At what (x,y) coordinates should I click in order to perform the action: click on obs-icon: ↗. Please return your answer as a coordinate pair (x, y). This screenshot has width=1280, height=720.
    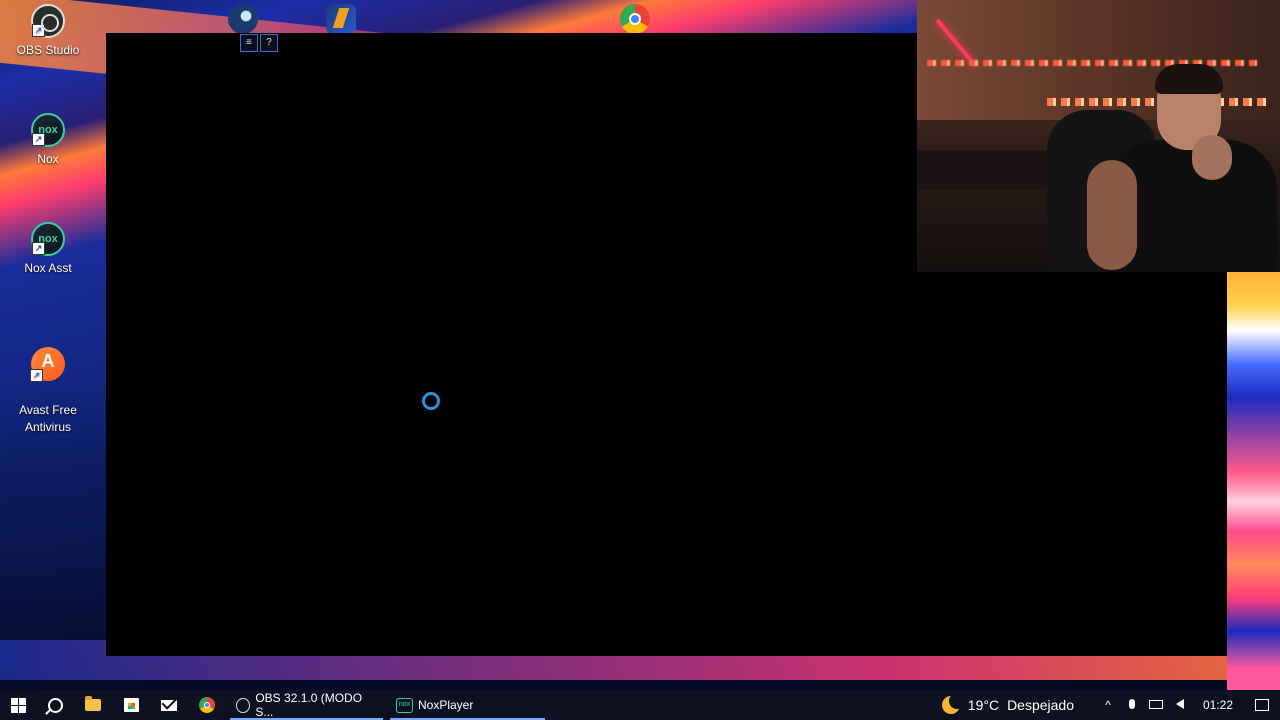
    Looking at the image, I should click on (48, 21).